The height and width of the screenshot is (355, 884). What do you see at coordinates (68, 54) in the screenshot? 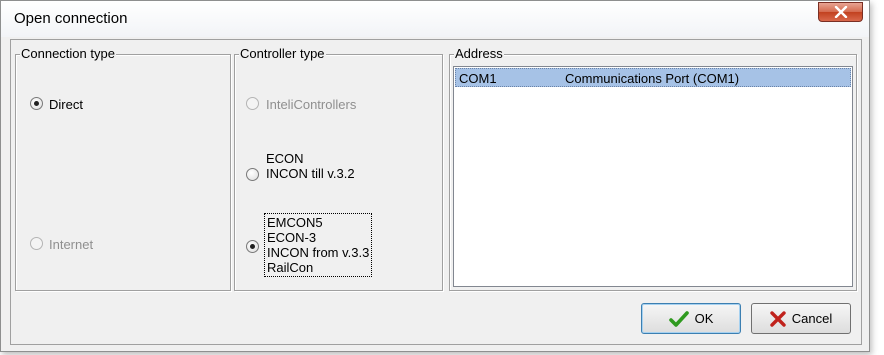
I see `connection-type-legend: Connection type` at bounding box center [68, 54].